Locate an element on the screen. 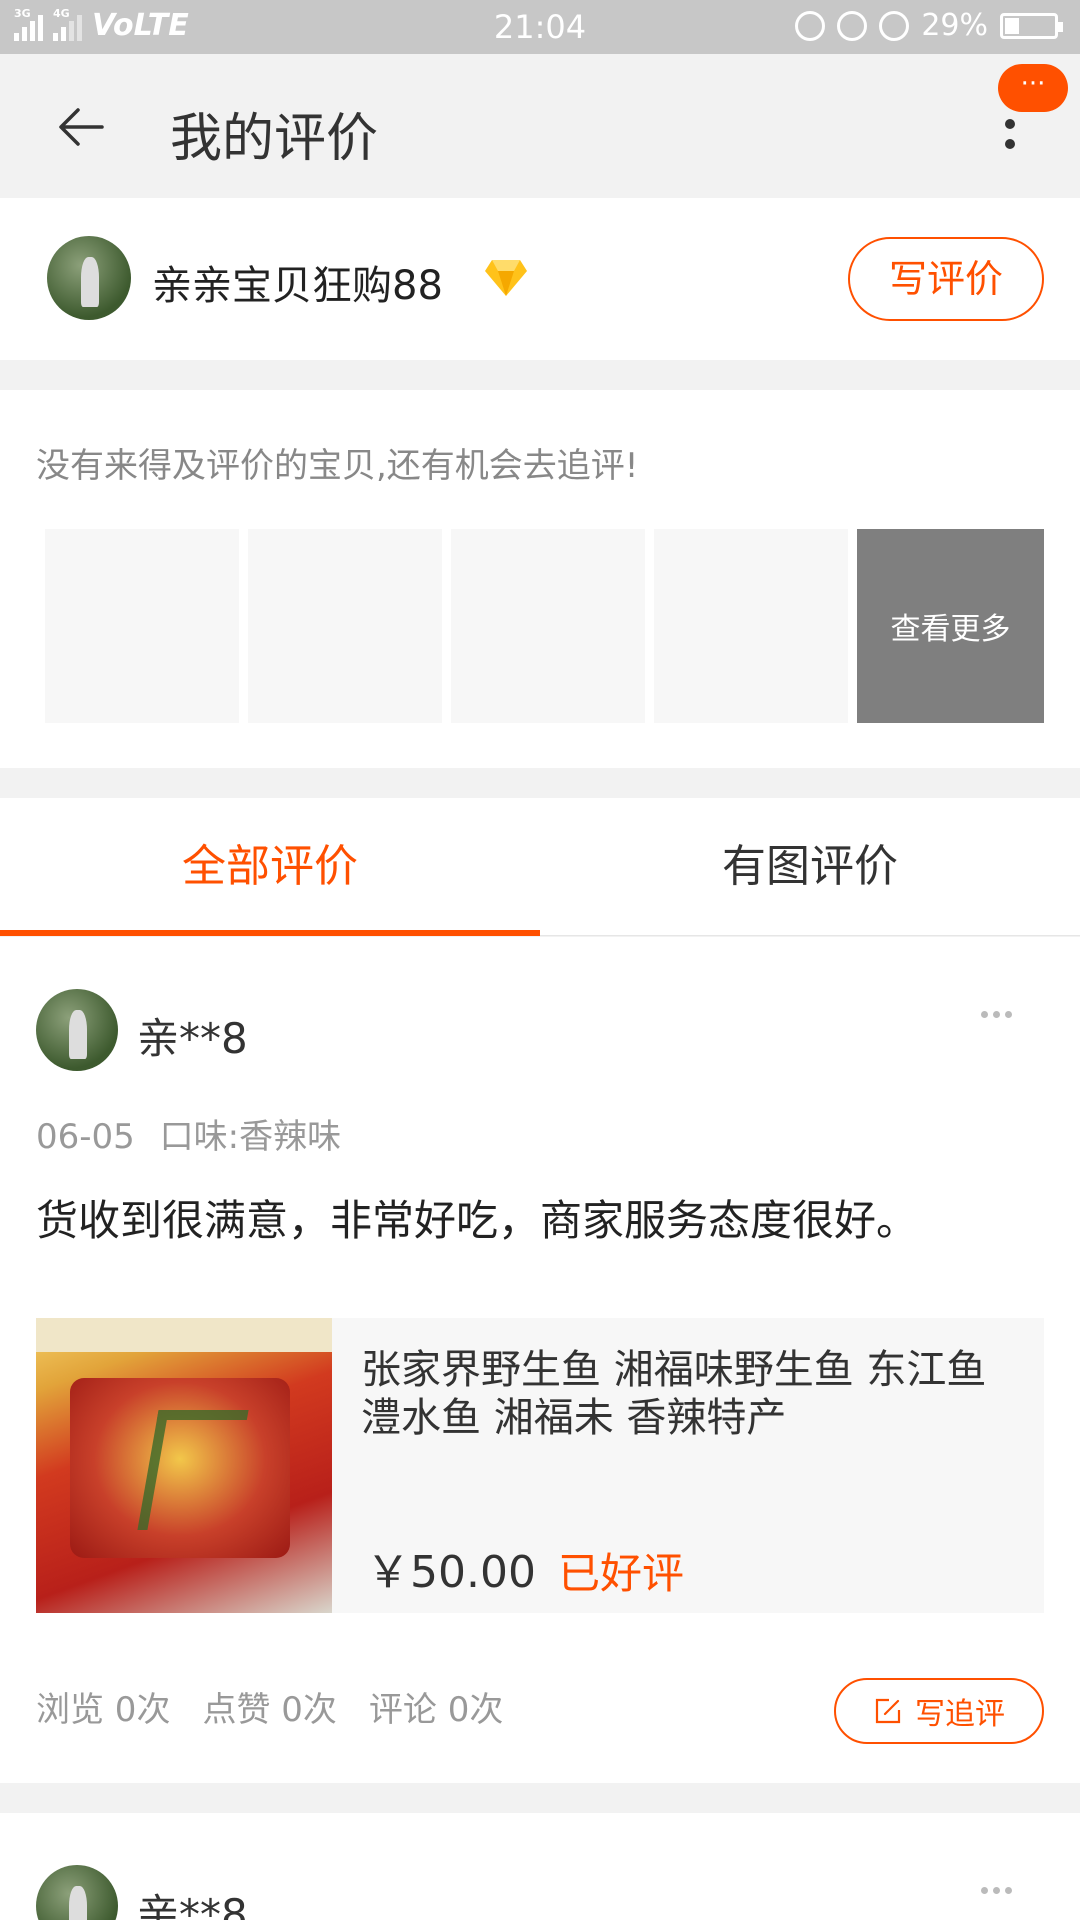 This screenshot has width=1080, height=1920. avatar is located at coordinates (89, 278).